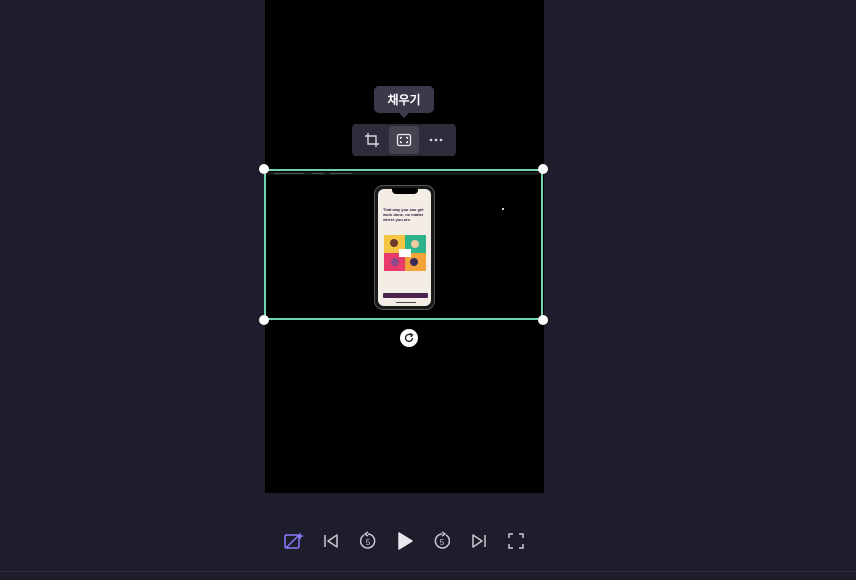 The height and width of the screenshot is (580, 856). I want to click on playback-controls: 5 5, so click(405, 541).